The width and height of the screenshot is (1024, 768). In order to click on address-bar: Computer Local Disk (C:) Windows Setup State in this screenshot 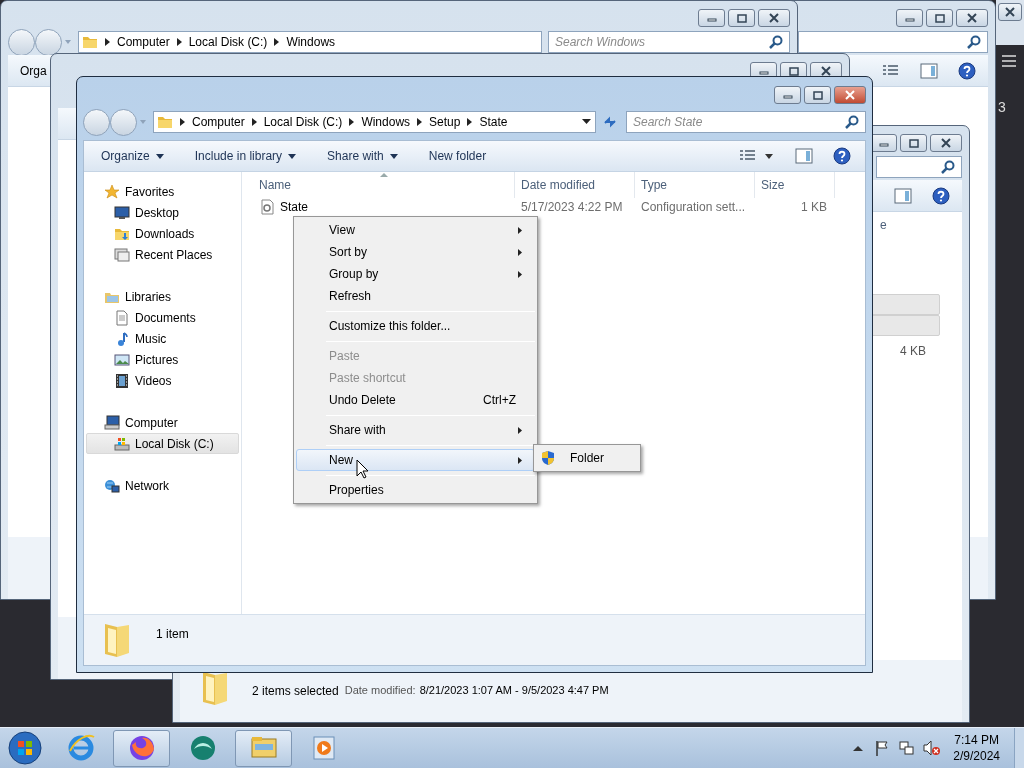, I will do `click(374, 122)`.